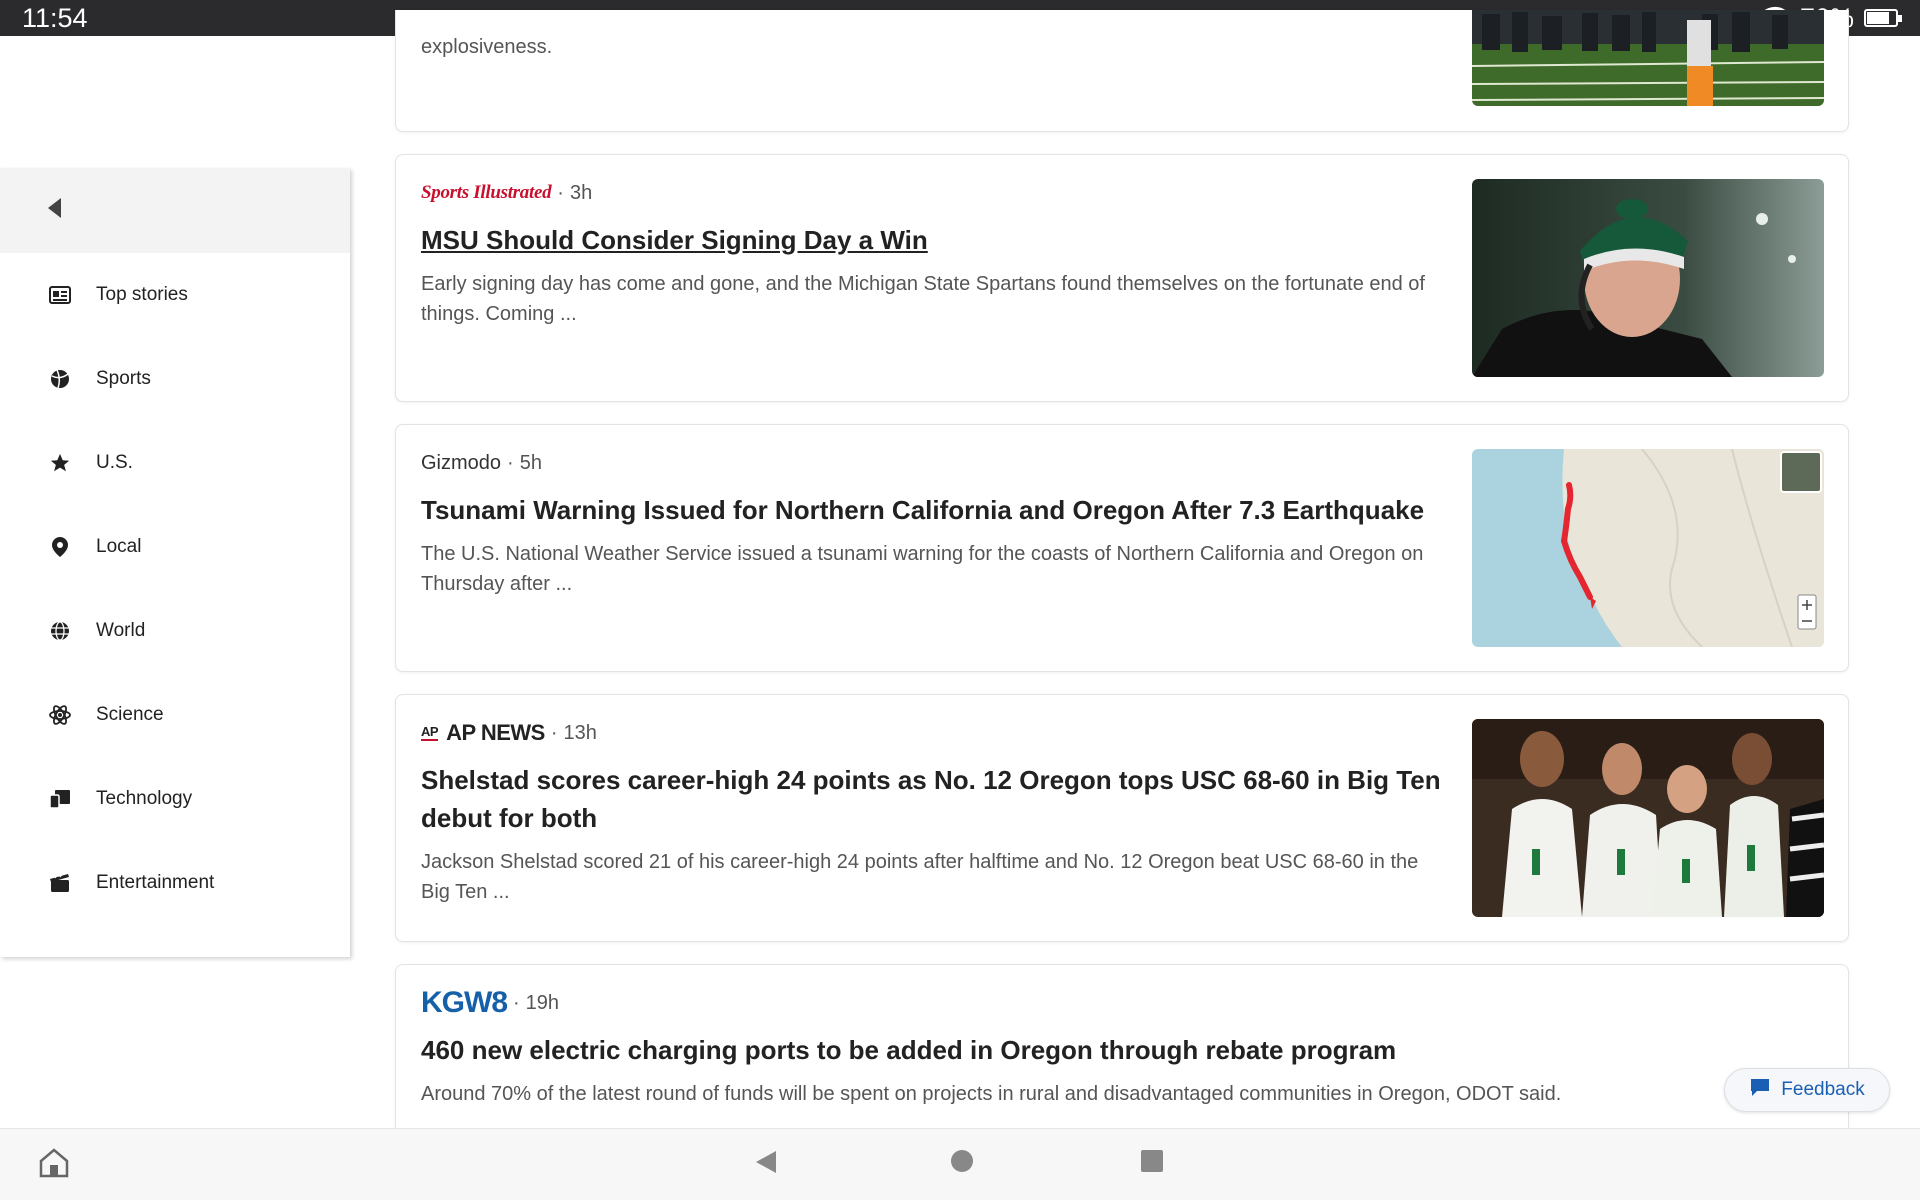 The image size is (1920, 1200). I want to click on atom-icon, so click(60, 715).